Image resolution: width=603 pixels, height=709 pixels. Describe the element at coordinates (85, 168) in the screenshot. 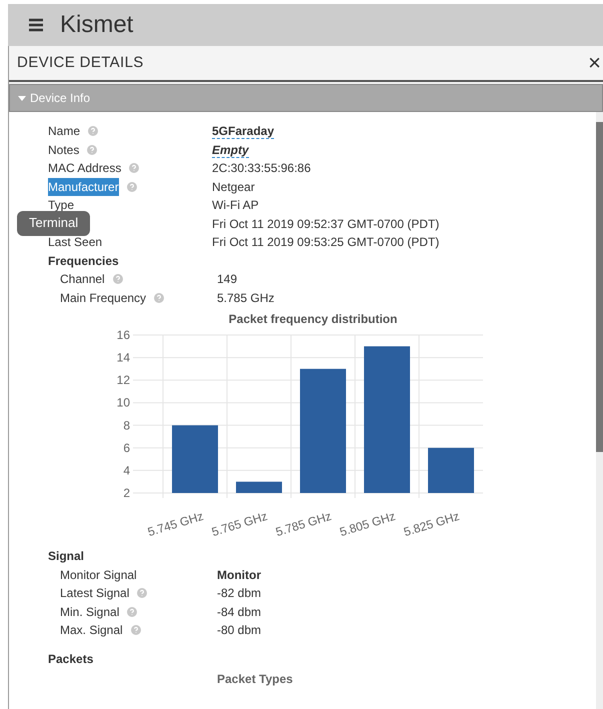

I see `field-label: MAC Address` at that location.